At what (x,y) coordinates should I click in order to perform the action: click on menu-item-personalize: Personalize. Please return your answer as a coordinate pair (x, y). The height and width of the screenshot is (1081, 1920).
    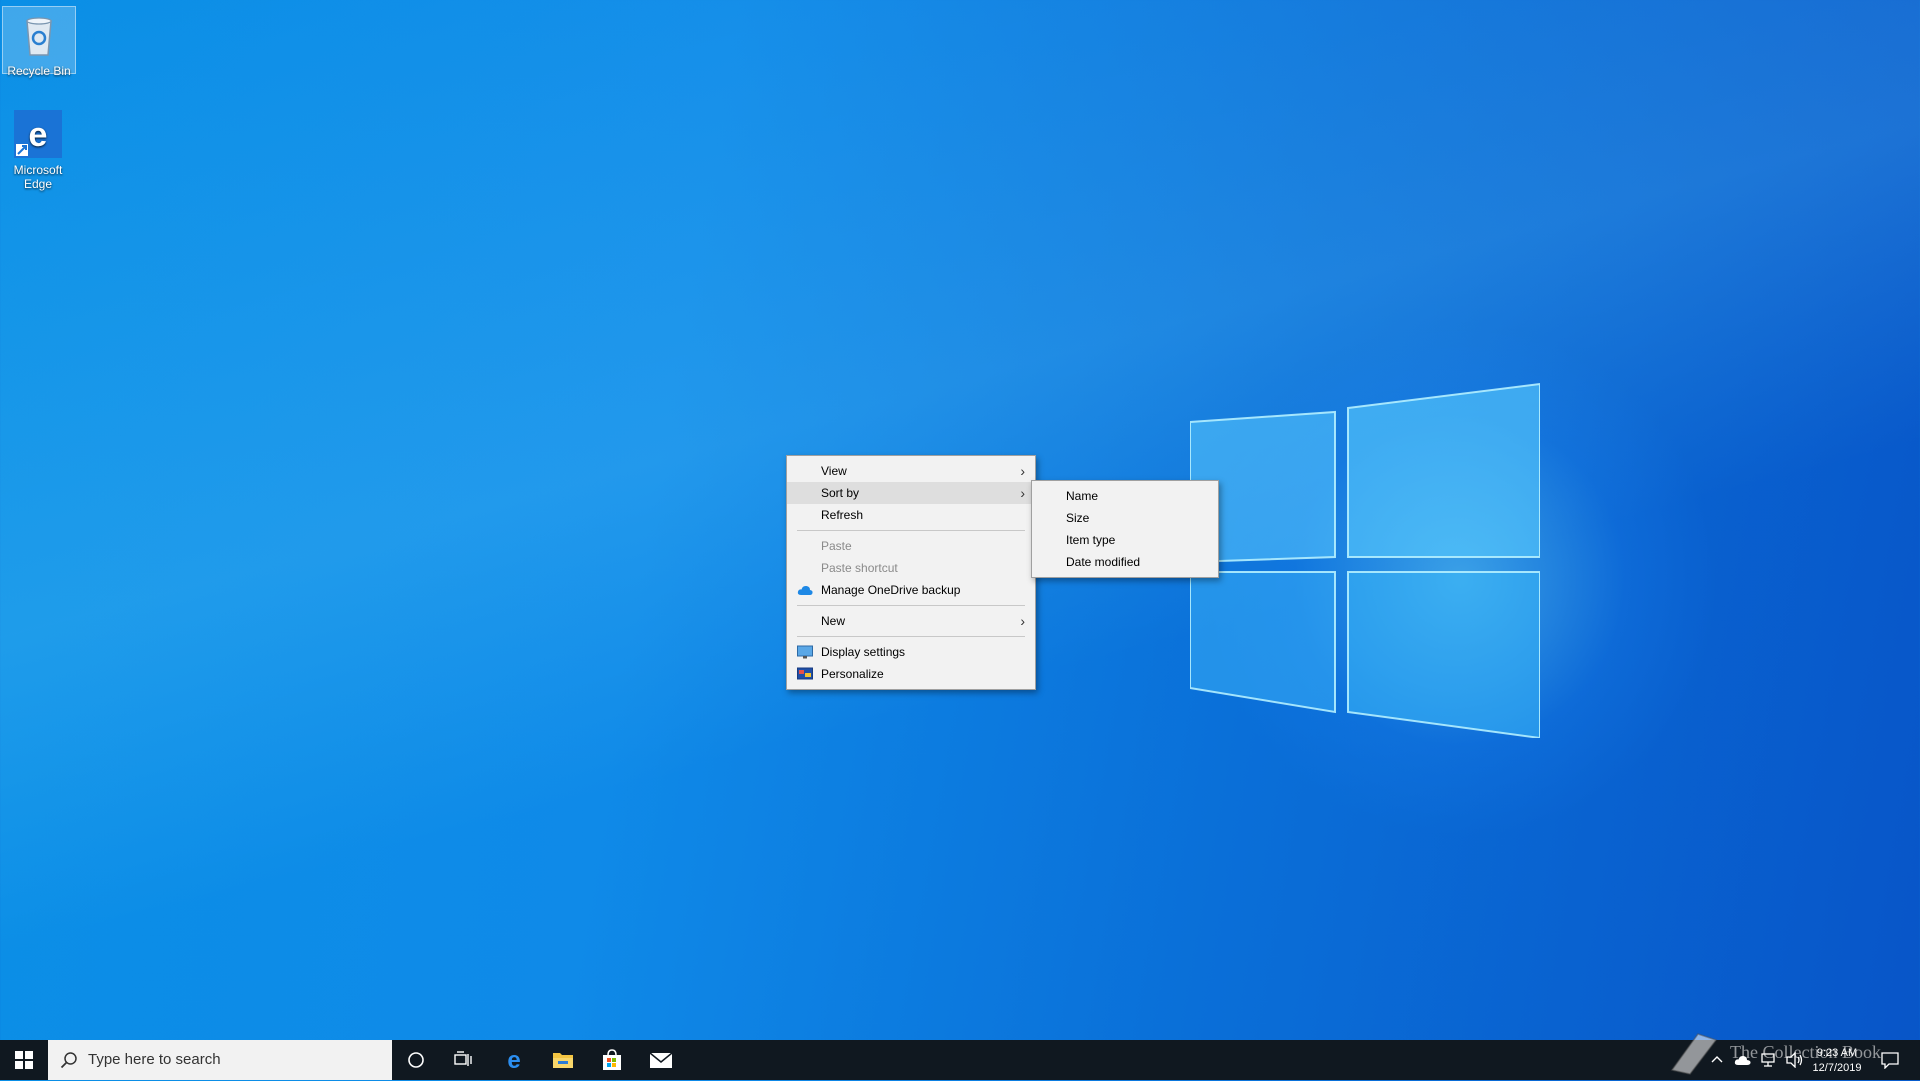
    Looking at the image, I should click on (911, 674).